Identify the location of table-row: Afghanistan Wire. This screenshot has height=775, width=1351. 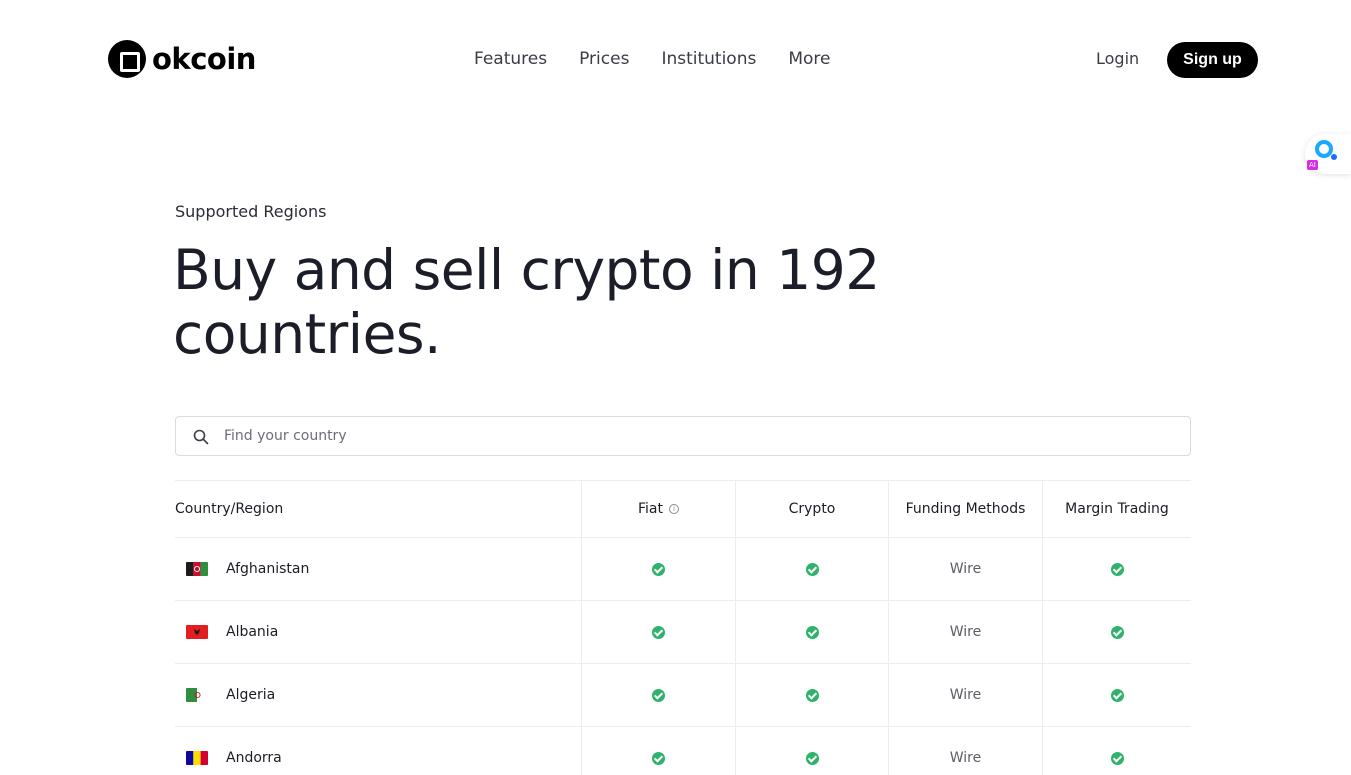
(683, 569).